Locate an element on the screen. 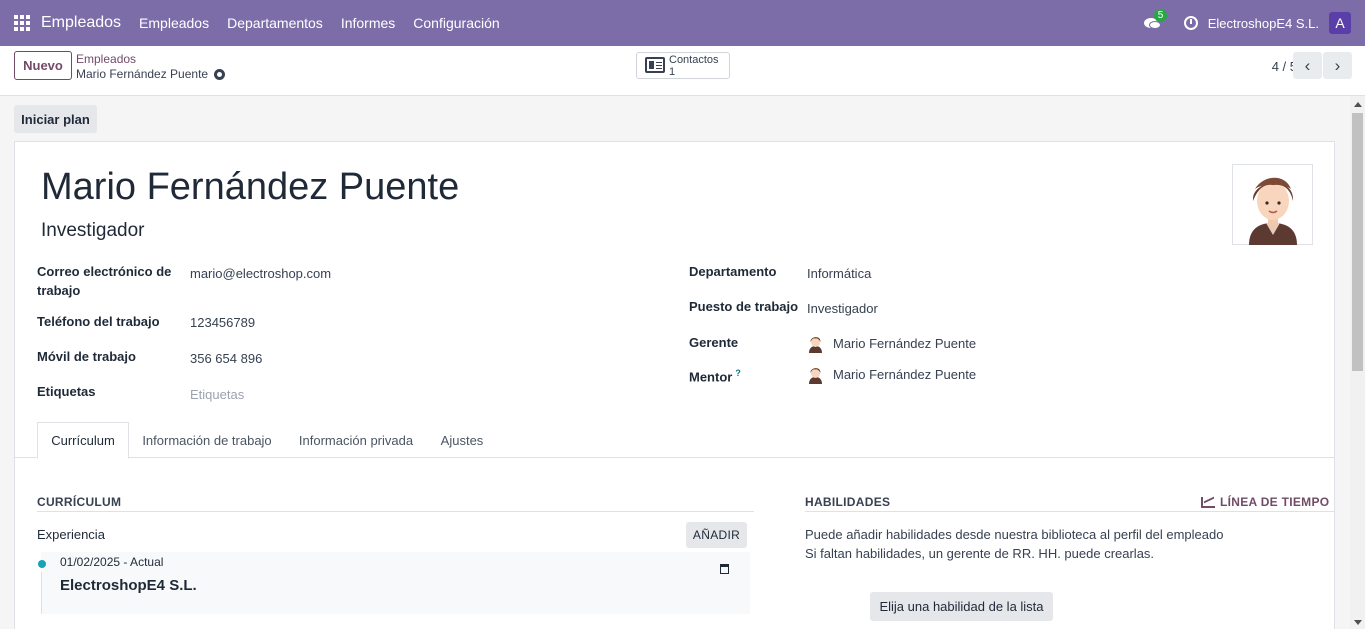  mentor-avatar-icon is located at coordinates (815, 376).